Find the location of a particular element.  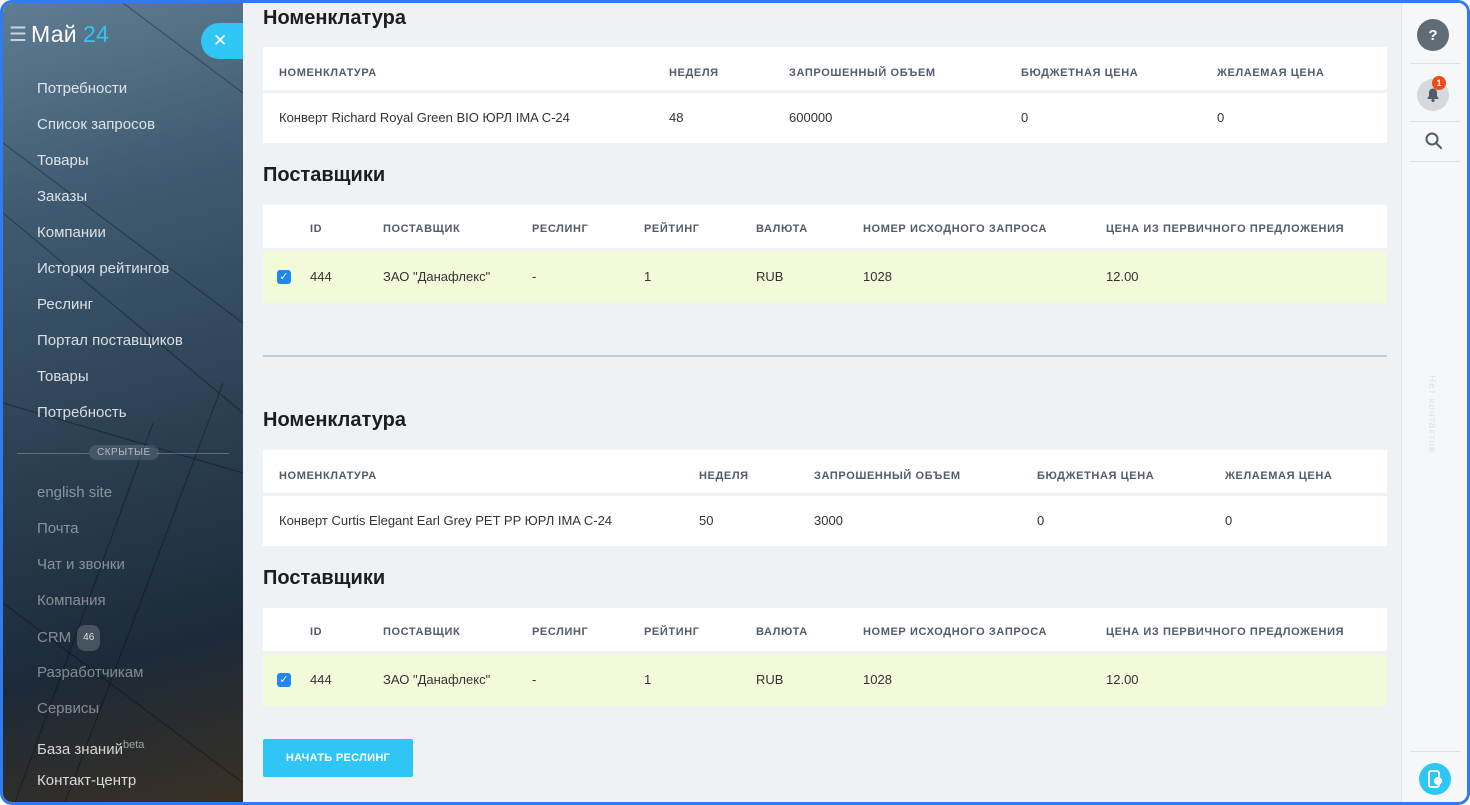

logo: ☰ Май 24 is located at coordinates (59, 34).